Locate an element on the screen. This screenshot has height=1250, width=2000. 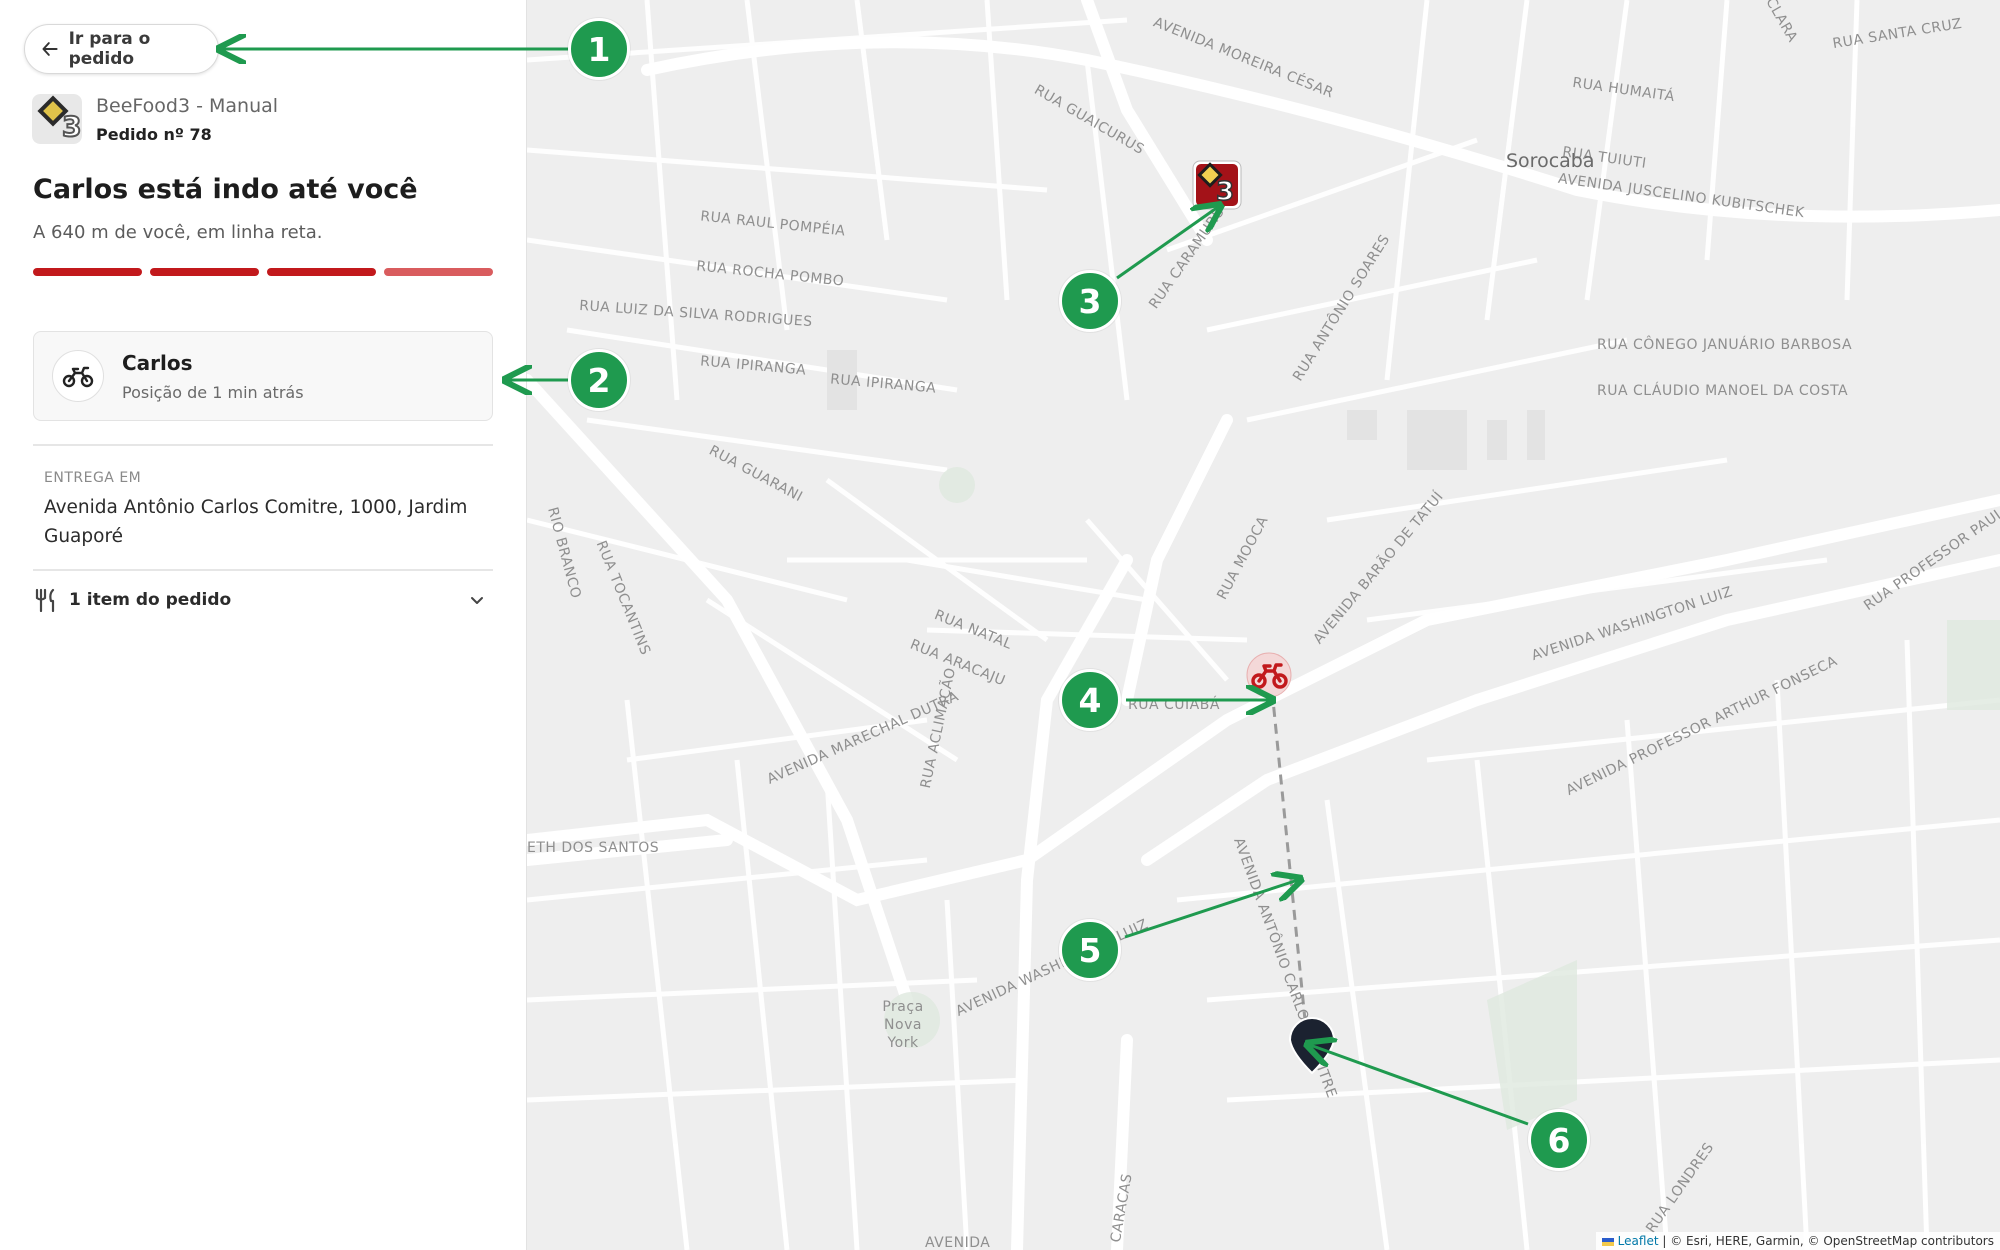
street-label: AVENIDA is located at coordinates (958, 1242).